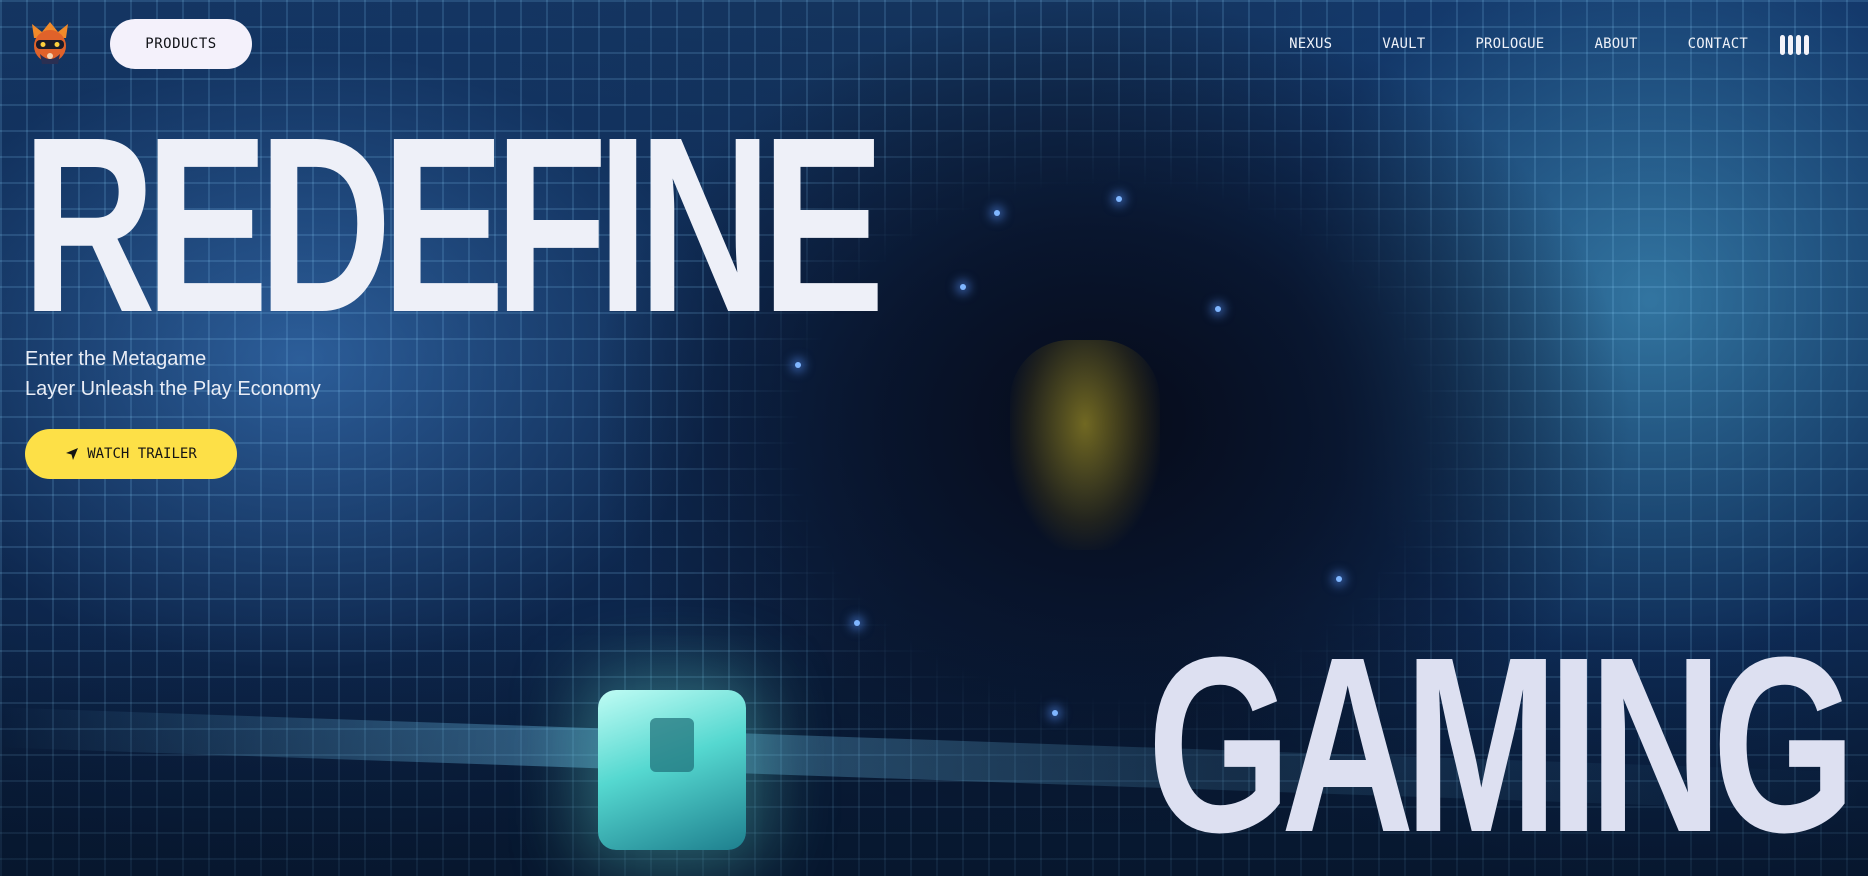  I want to click on watch-trailer-label: WATCH TRAILER, so click(142, 454).